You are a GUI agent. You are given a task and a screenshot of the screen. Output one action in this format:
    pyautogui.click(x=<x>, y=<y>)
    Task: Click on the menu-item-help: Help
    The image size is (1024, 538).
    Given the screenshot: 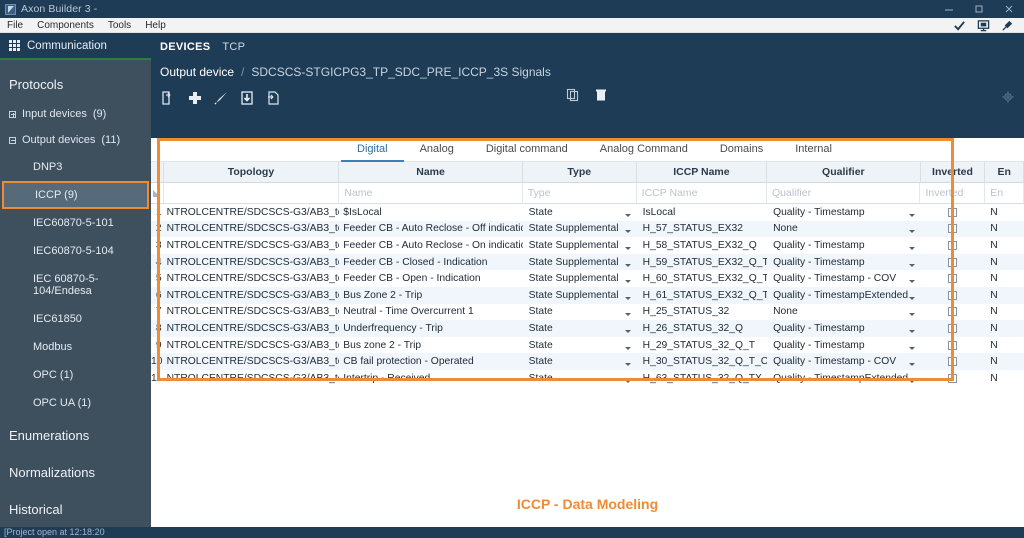 What is the action you would take?
    pyautogui.click(x=155, y=25)
    